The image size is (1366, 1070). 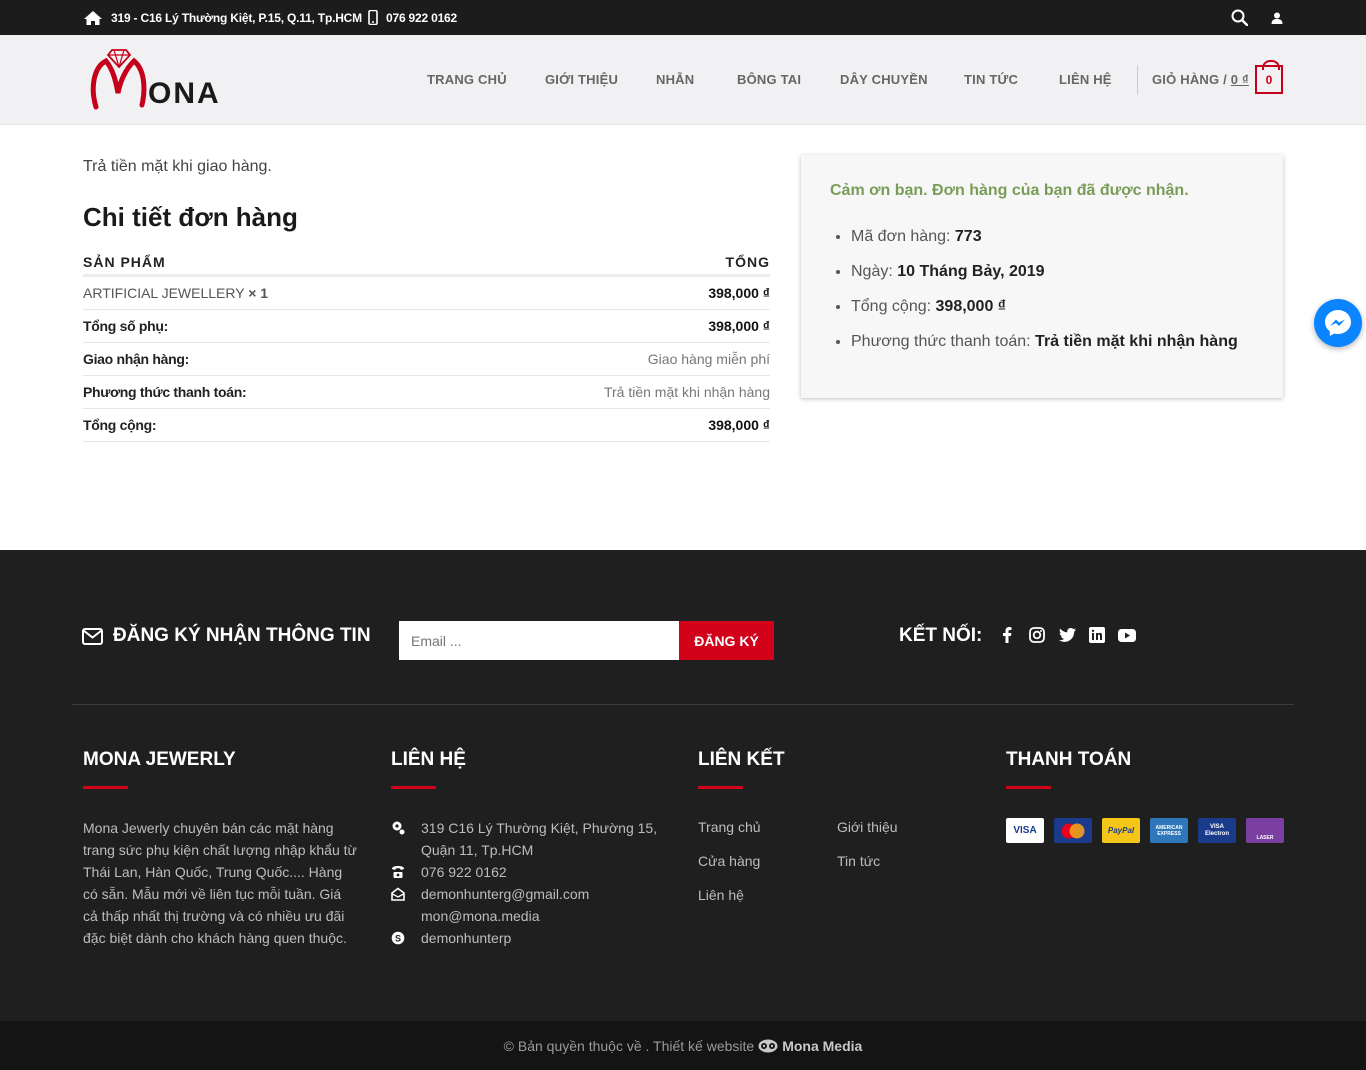 What do you see at coordinates (747, 261) in the screenshot?
I see `col-total-header: TỔNG` at bounding box center [747, 261].